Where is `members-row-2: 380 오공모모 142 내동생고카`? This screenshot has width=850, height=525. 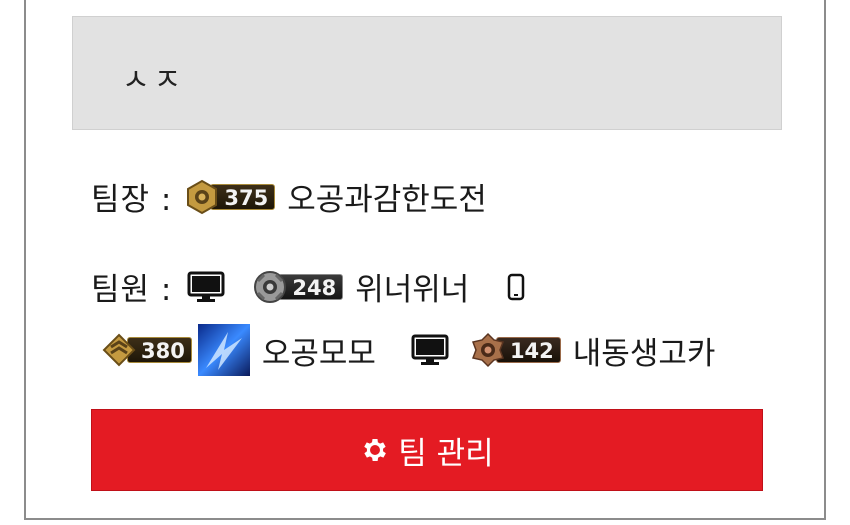
members-row-2: 380 오공모모 142 내동생고카 is located at coordinates (408, 350).